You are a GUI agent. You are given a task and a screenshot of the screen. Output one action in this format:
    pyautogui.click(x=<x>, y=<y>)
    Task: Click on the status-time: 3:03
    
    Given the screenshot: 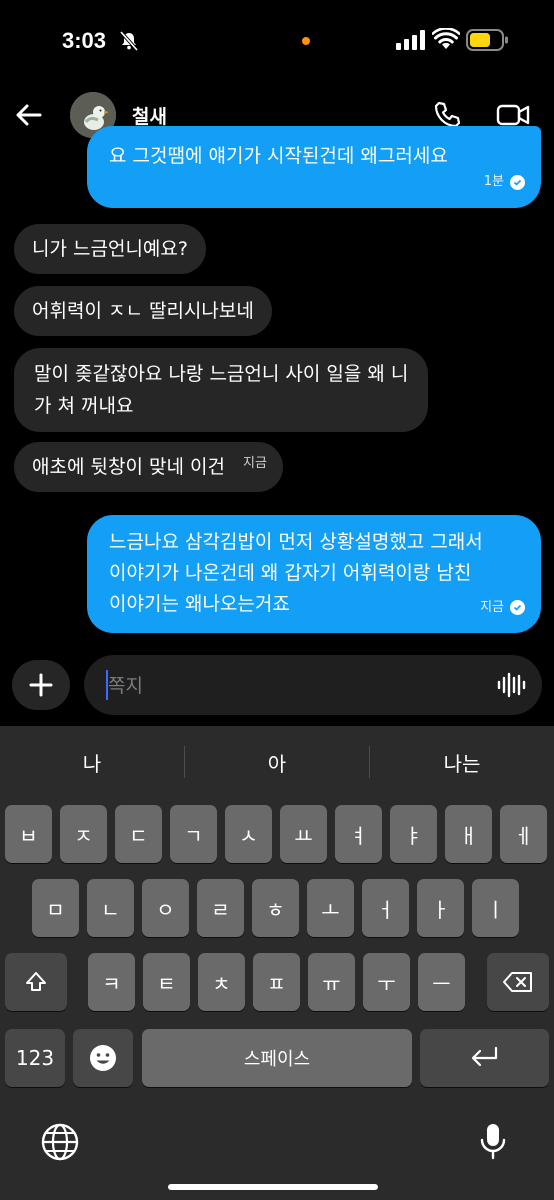 What is the action you would take?
    pyautogui.click(x=84, y=40)
    